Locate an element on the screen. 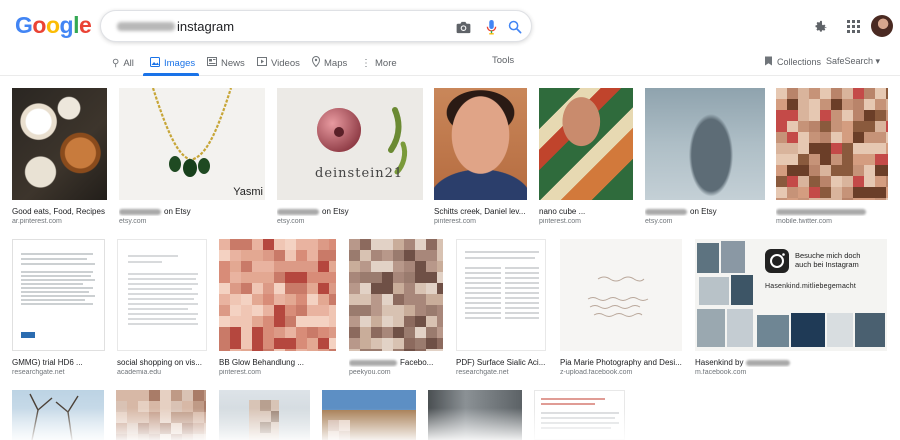  search-icon is located at coordinates (515, 27).